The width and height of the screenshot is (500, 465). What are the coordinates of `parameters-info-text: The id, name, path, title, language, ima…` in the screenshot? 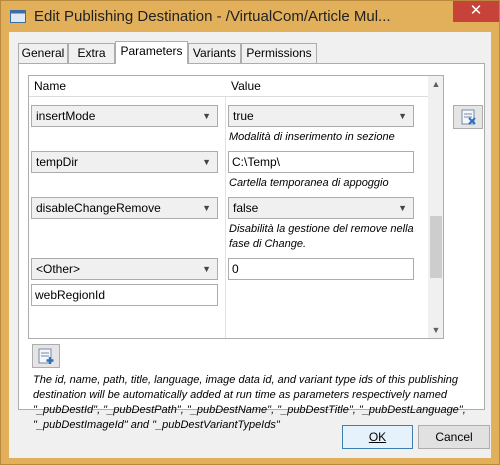 It's located at (249, 402).